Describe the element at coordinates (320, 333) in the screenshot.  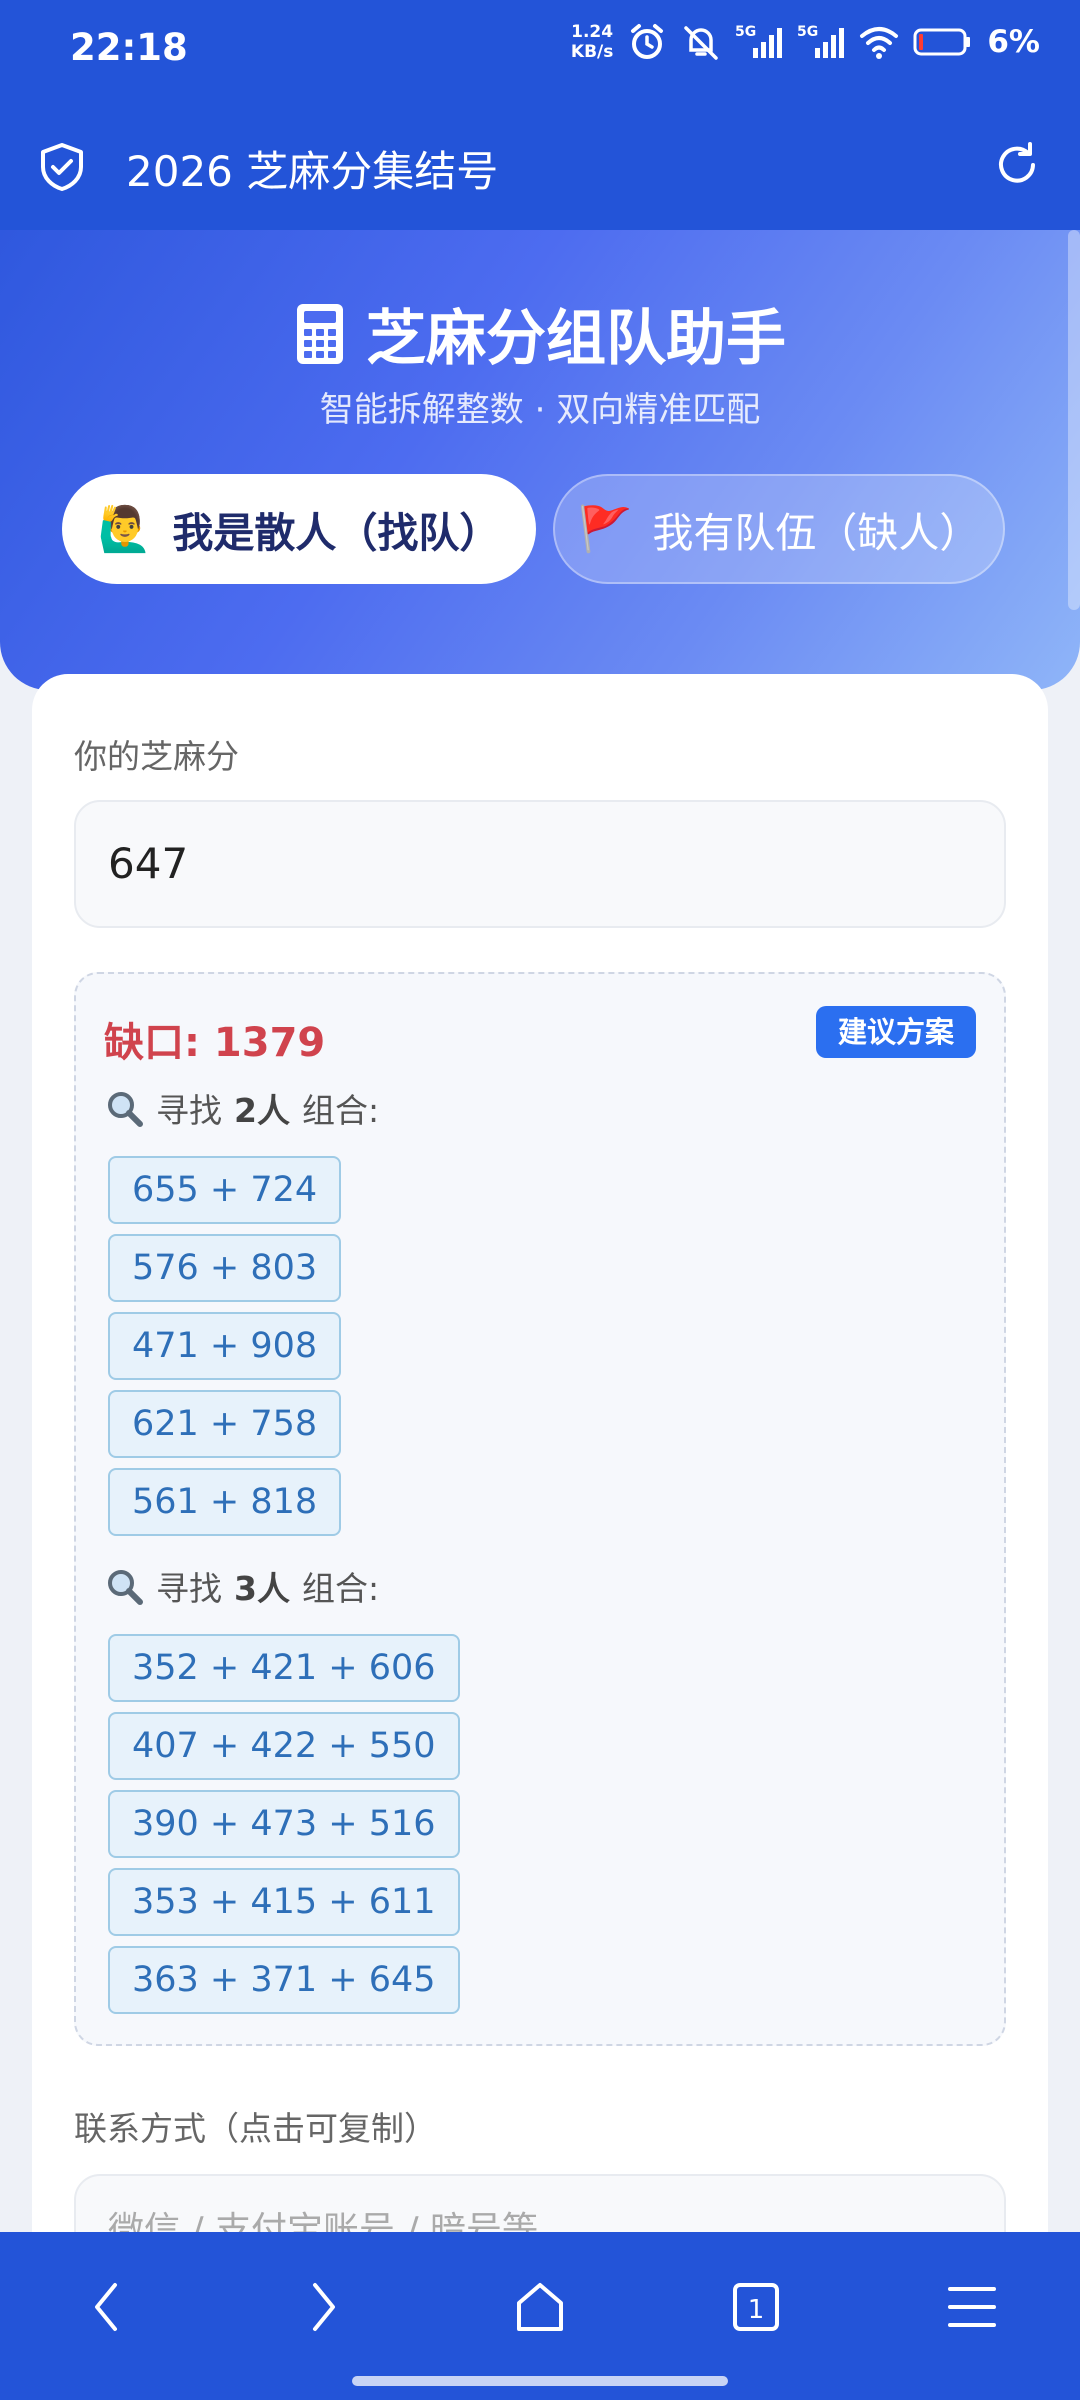
I see `calculator-icon` at that location.